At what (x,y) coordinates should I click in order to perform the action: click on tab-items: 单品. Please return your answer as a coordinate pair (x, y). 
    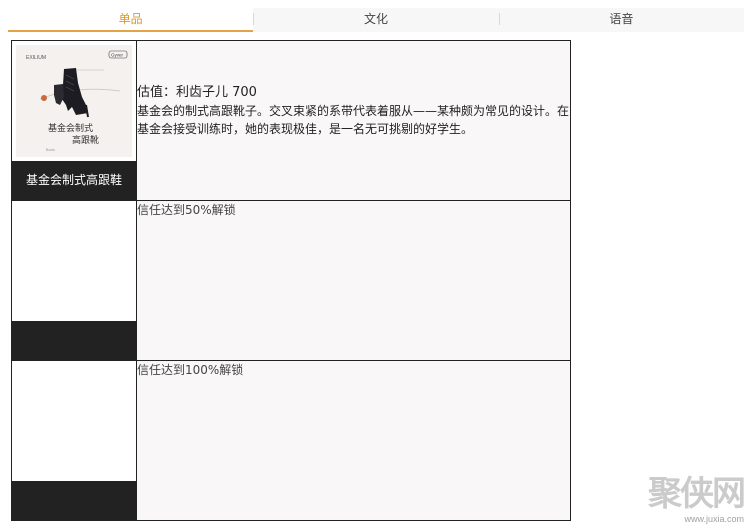
    Looking at the image, I should click on (131, 20).